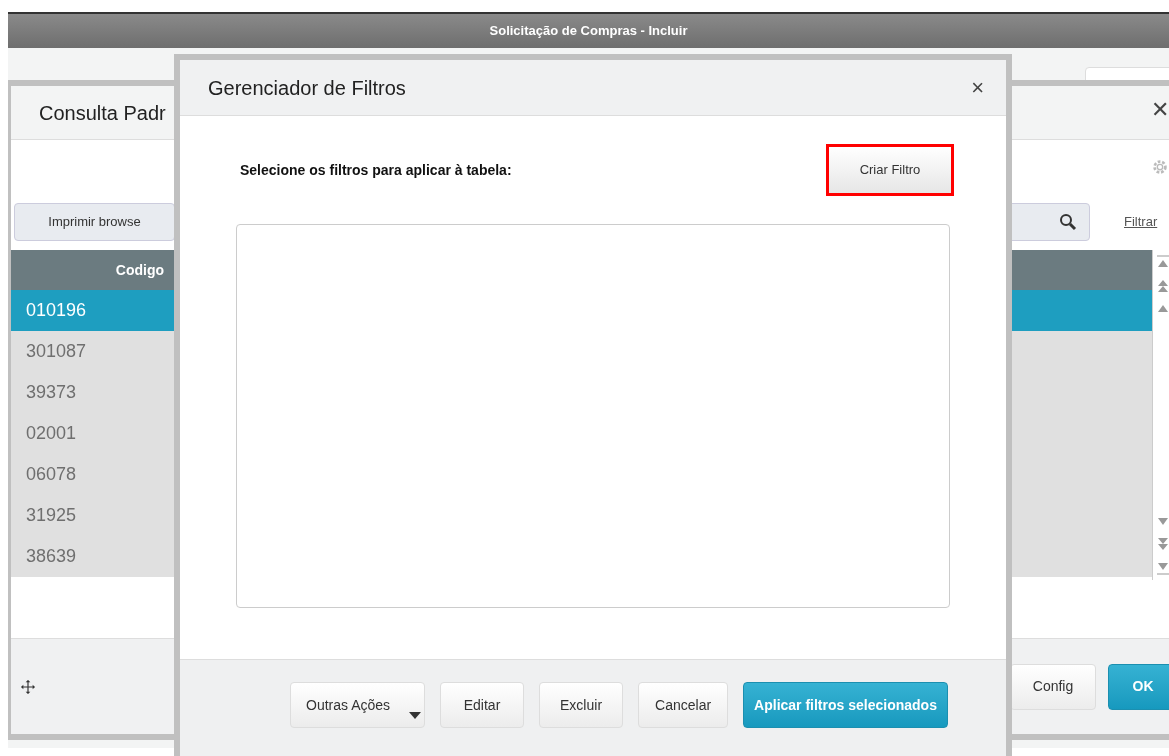 The width and height of the screenshot is (1169, 756). What do you see at coordinates (1163, 286) in the screenshot?
I see `page-up-icon` at bounding box center [1163, 286].